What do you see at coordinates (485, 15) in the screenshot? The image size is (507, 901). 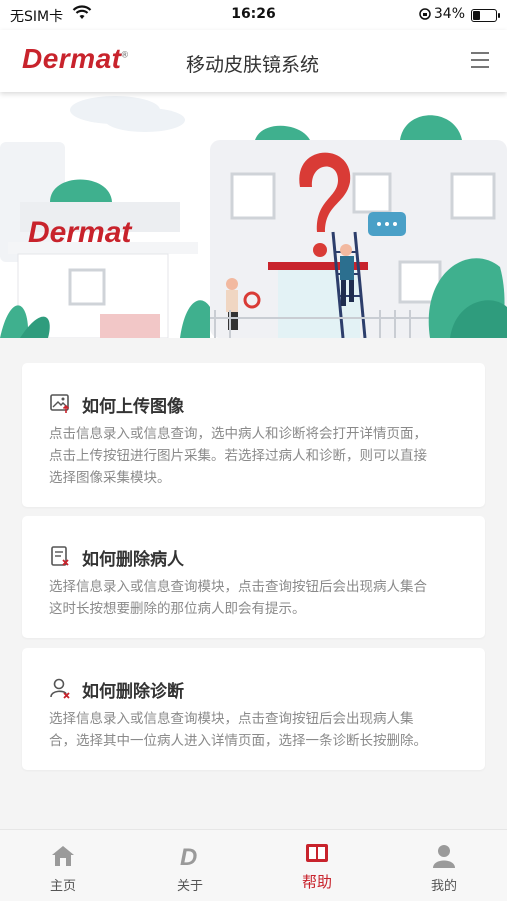 I see `battery-icon` at bounding box center [485, 15].